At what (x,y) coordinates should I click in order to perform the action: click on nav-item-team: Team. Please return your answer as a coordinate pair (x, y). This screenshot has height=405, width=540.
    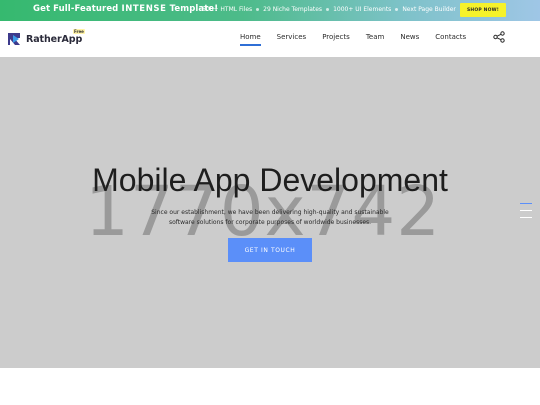
    Looking at the image, I should click on (375, 37).